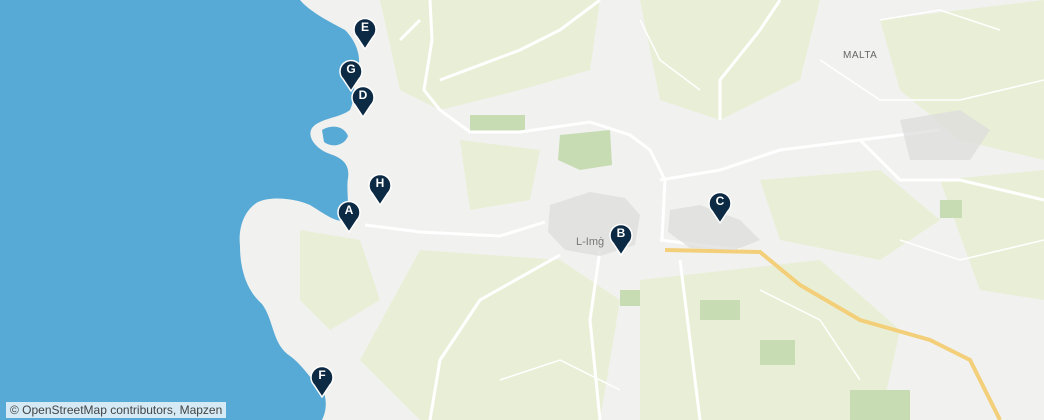 The image size is (1044, 420). Describe the element at coordinates (349, 210) in the screenshot. I see `marker-label: A` at that location.